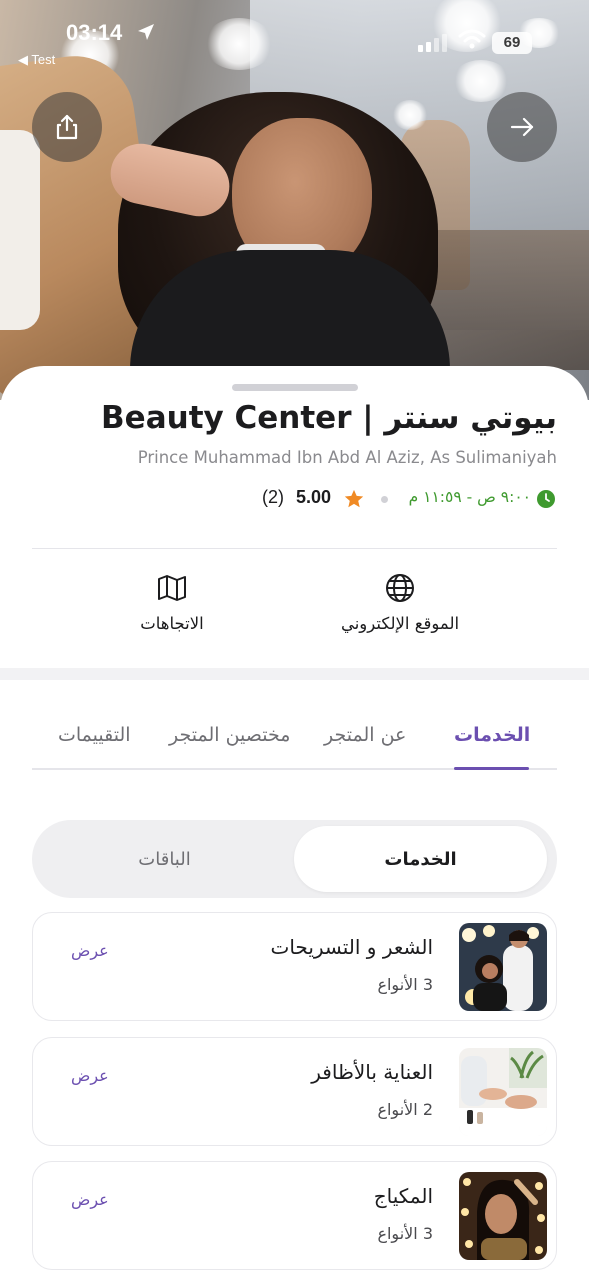  What do you see at coordinates (294, 1091) in the screenshot?
I see `service-card-nails: العناية بالأظافر 2 الأنواع عرض` at bounding box center [294, 1091].